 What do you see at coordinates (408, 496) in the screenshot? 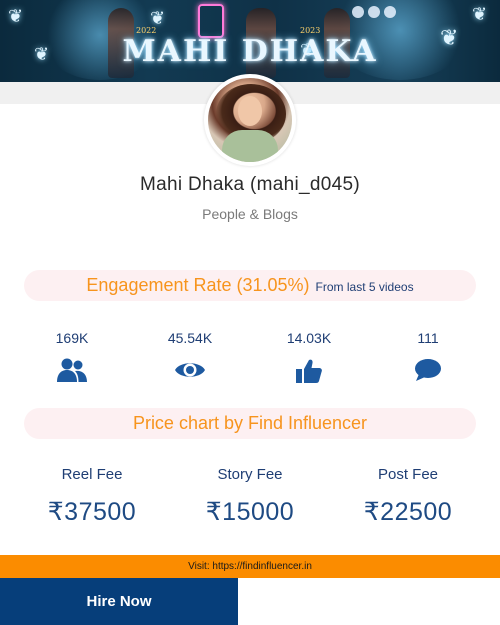
I see `post-fee: Post Fee ₹22500` at bounding box center [408, 496].